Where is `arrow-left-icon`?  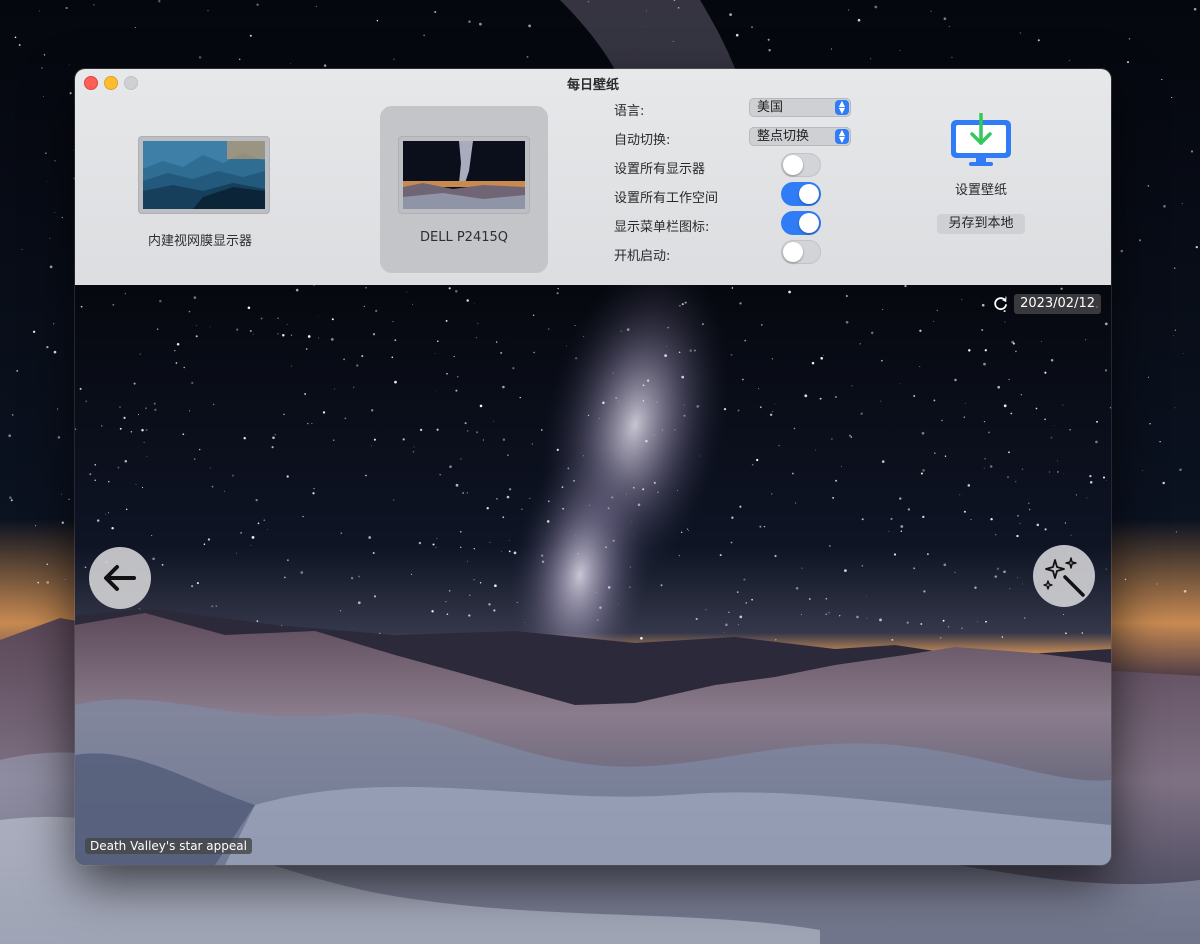
arrow-left-icon is located at coordinates (120, 578).